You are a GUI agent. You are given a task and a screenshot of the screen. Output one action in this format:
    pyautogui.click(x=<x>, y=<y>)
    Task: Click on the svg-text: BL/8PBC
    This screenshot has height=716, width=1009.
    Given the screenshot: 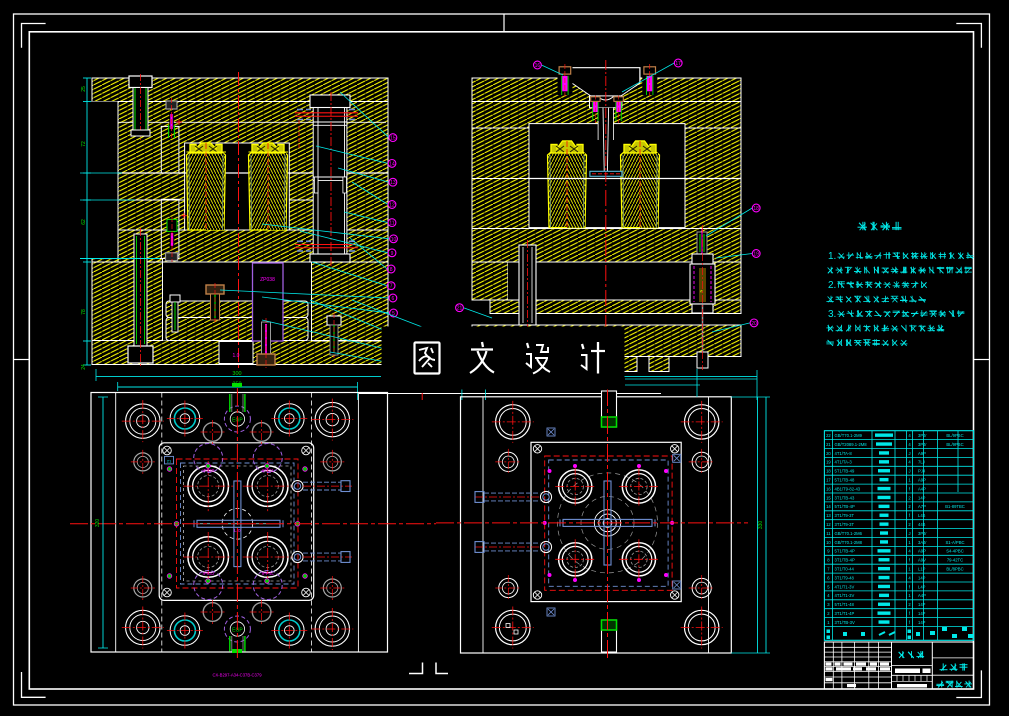 What is the action you would take?
    pyautogui.click(x=954, y=568)
    